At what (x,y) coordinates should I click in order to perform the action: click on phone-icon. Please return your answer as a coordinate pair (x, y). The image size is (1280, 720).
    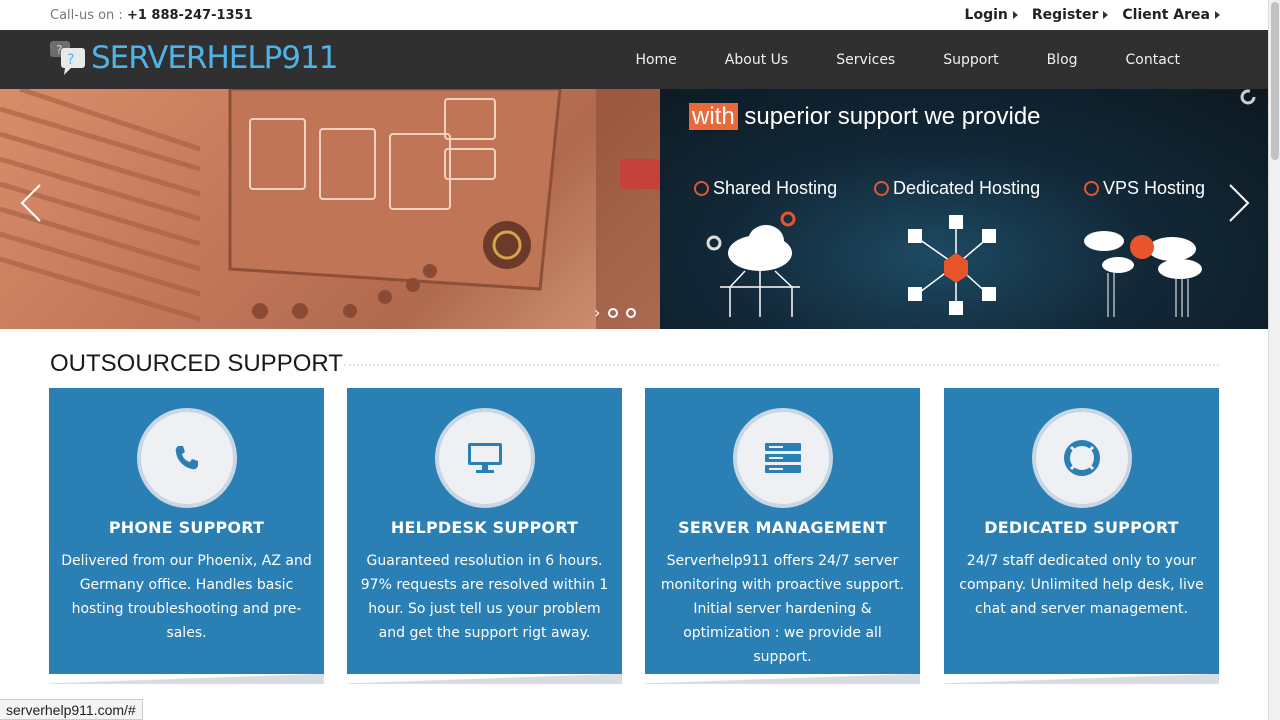
    Looking at the image, I should click on (186, 458).